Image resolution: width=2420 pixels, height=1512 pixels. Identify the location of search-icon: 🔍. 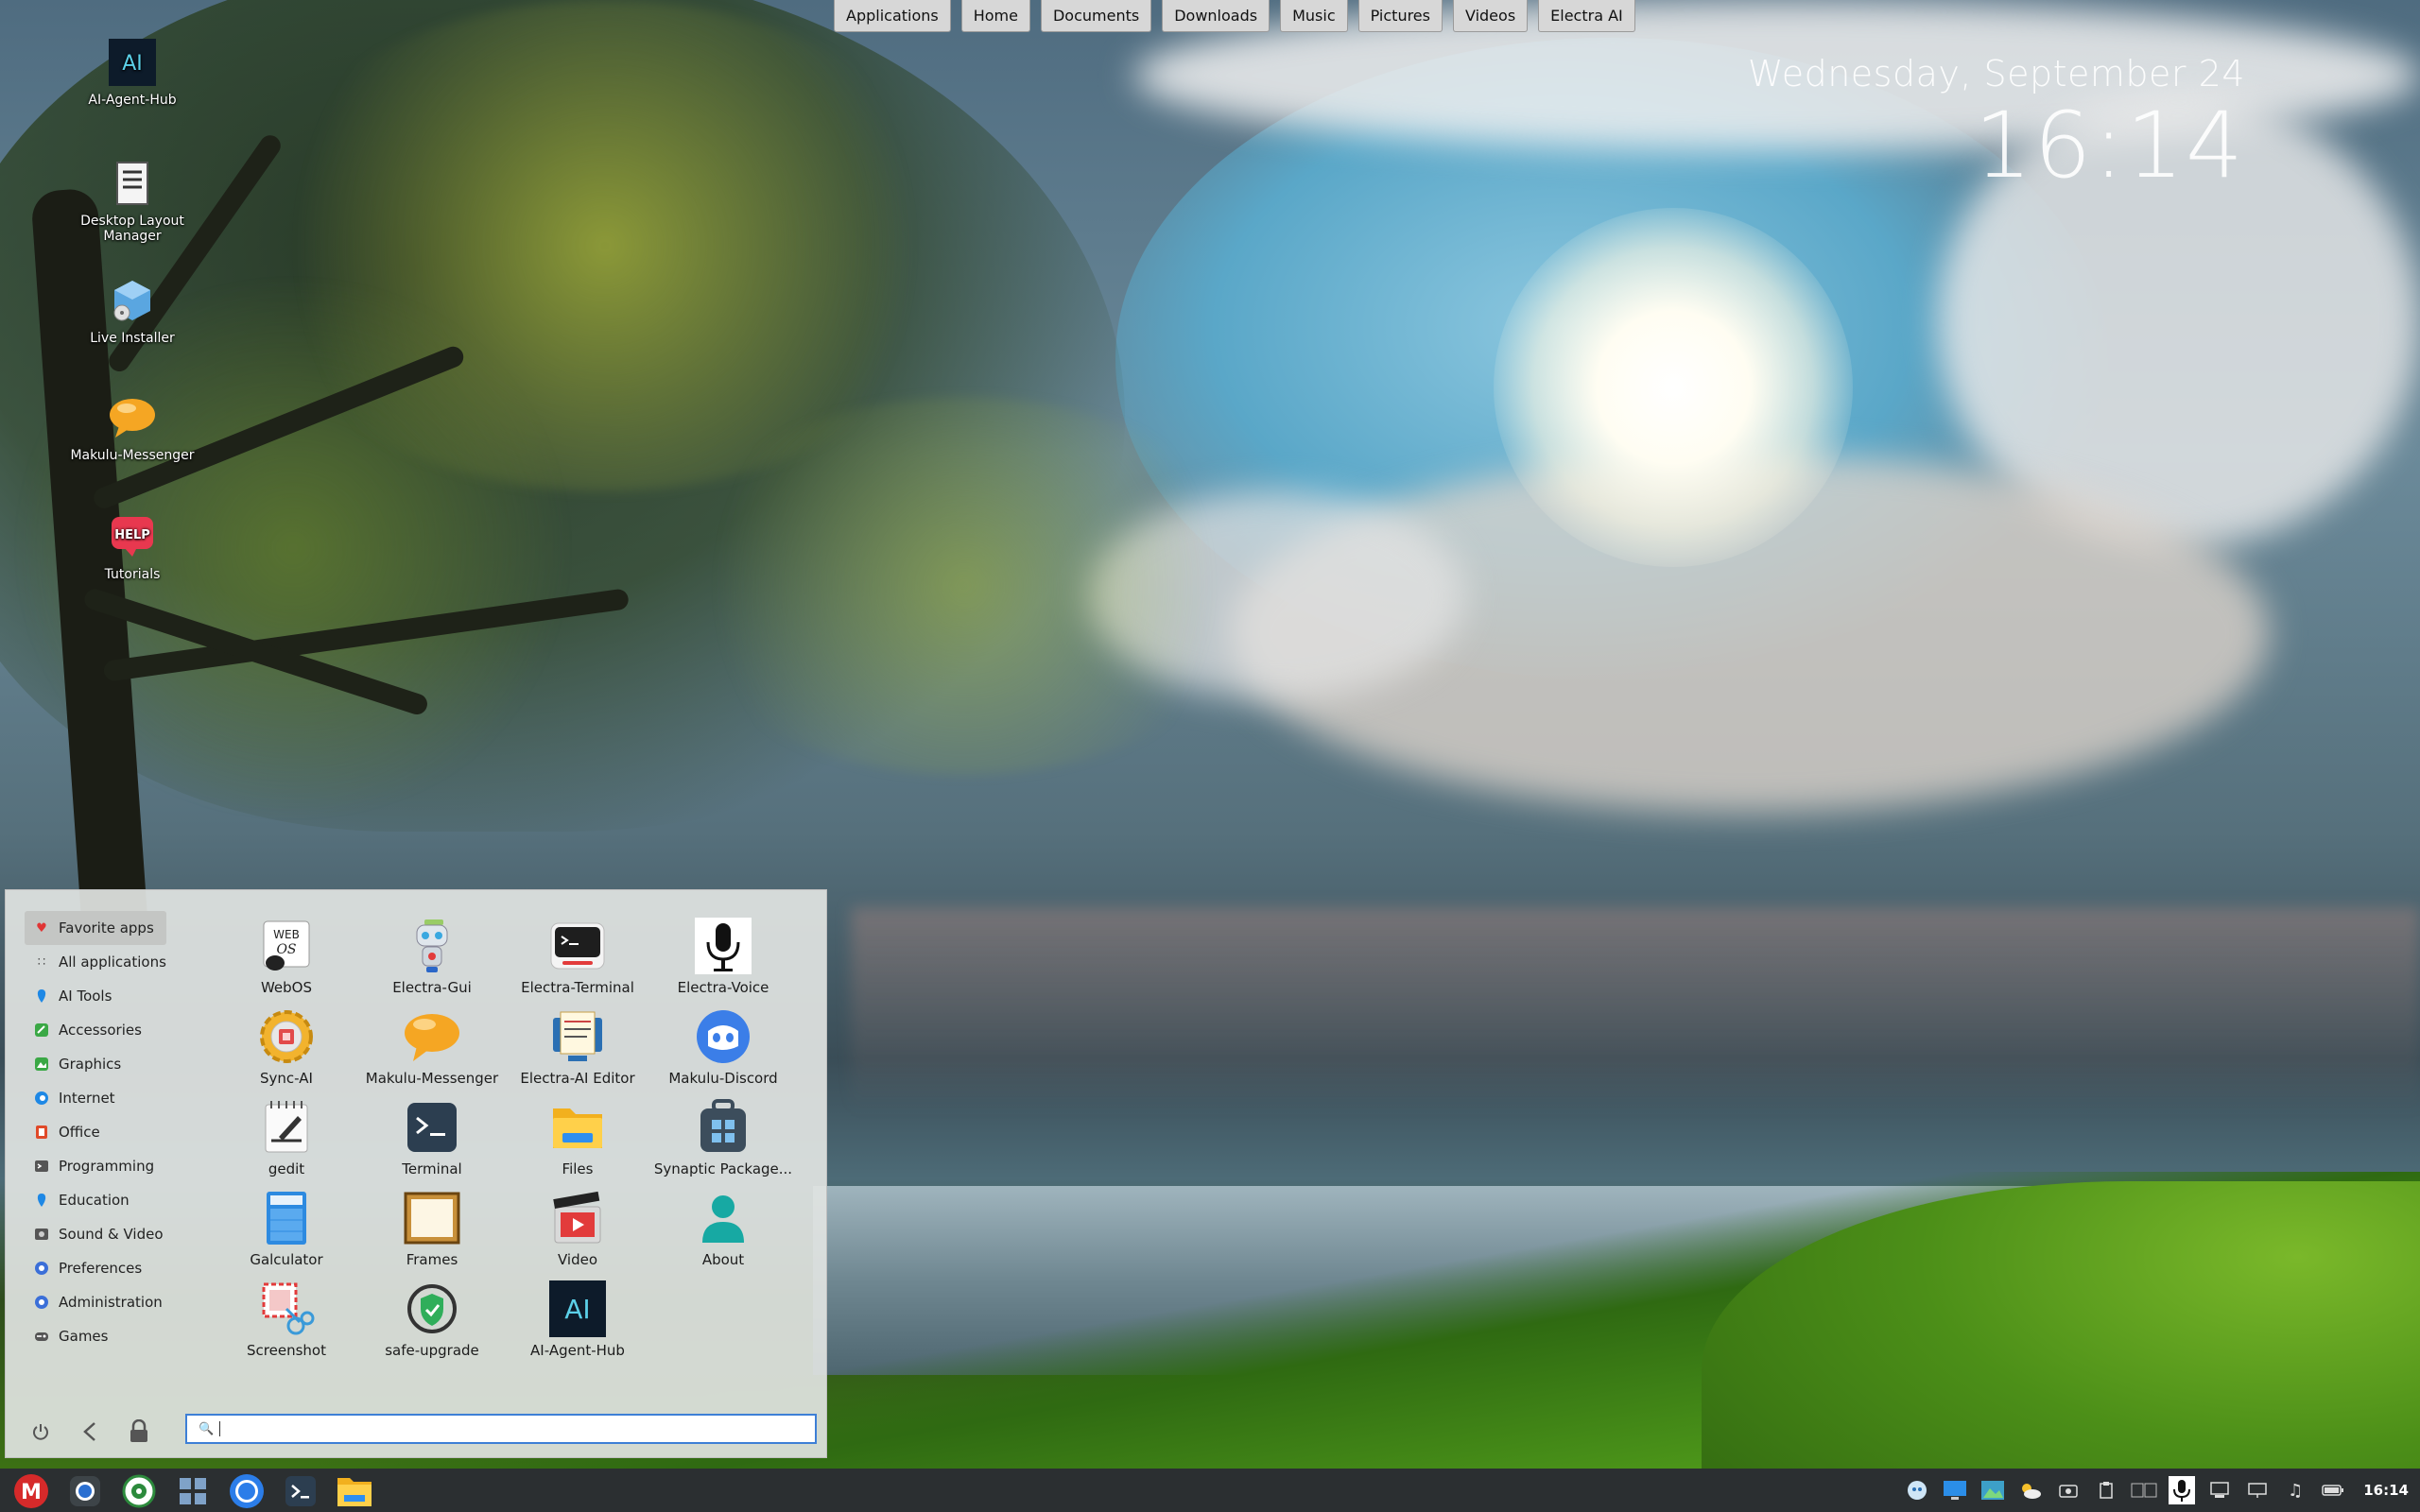
(207, 1428).